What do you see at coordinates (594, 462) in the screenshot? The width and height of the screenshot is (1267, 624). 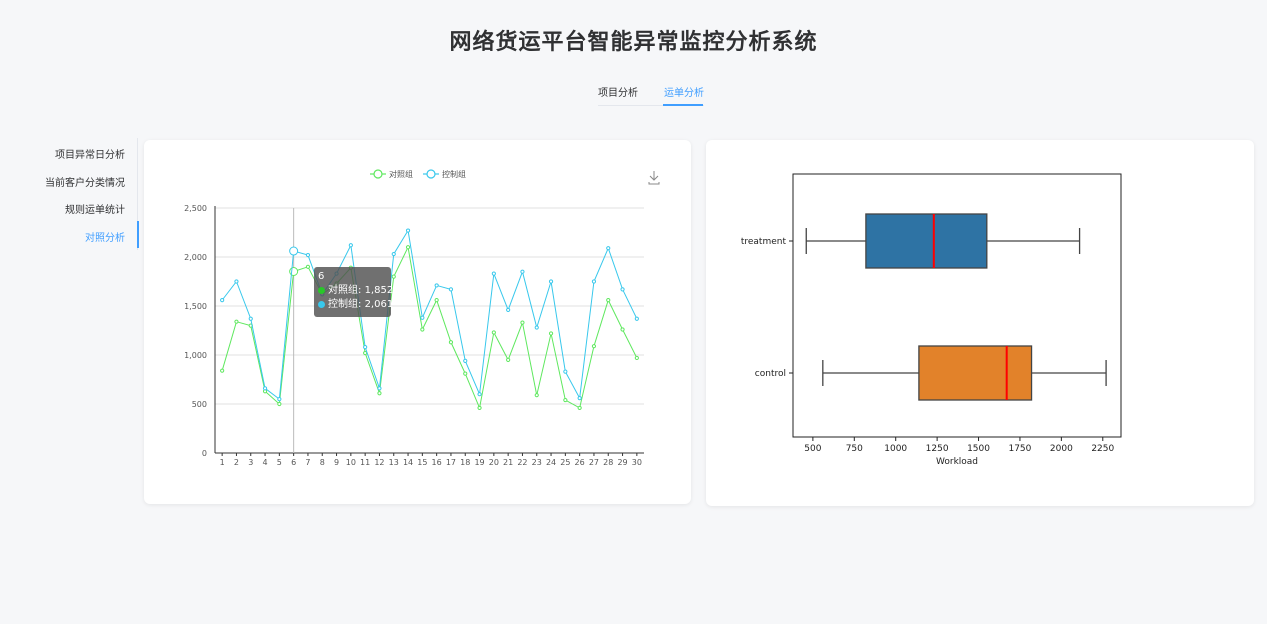 I see `x-tick-label: 27` at bounding box center [594, 462].